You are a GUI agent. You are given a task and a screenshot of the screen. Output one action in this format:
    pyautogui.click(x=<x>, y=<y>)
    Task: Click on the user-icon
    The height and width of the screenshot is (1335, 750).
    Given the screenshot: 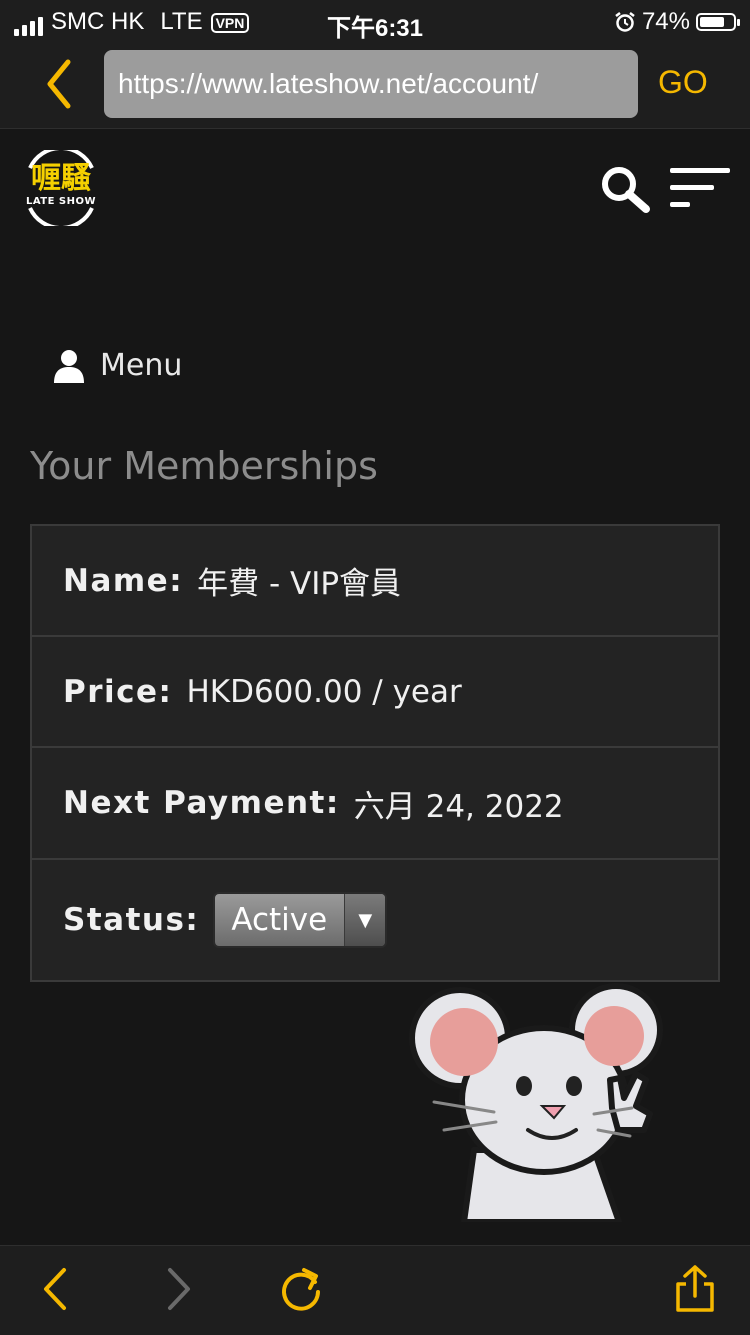 What is the action you would take?
    pyautogui.click(x=69, y=366)
    